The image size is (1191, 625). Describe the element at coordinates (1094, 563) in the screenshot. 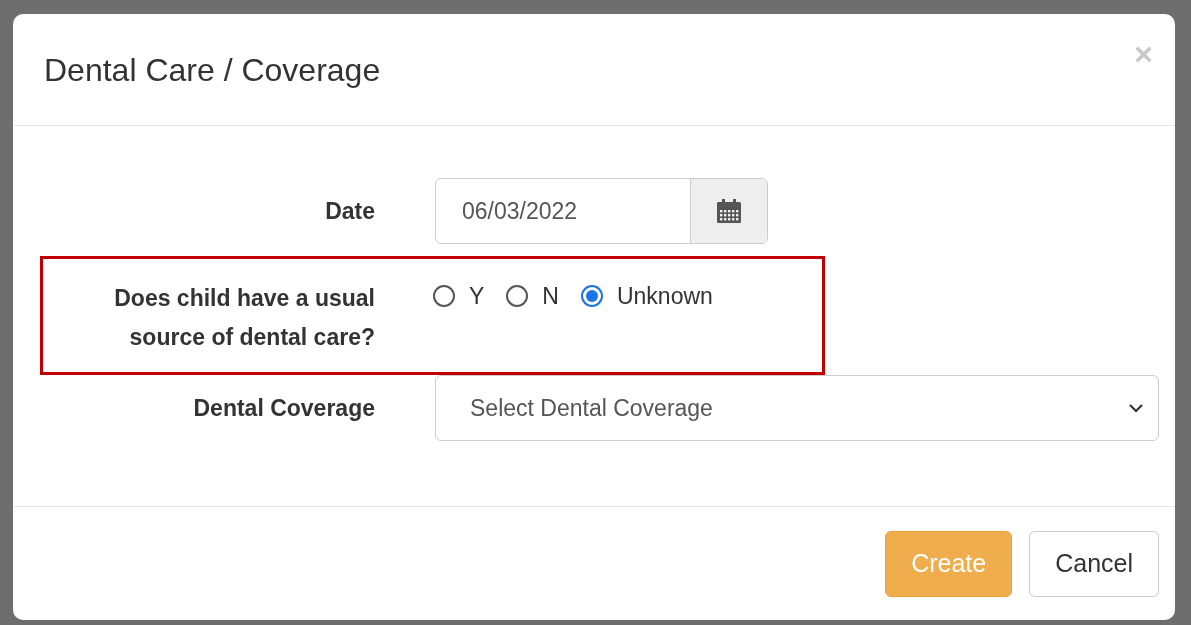

I see `cancel-button: Cancel` at that location.